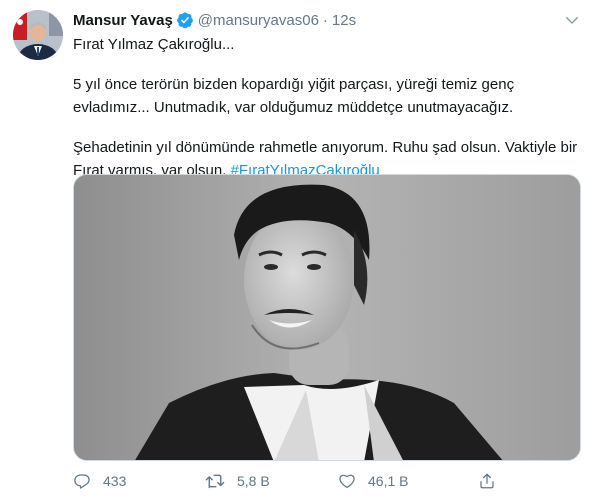  Describe the element at coordinates (388, 481) in the screenshot. I see `like-count: 46,1 B` at that location.